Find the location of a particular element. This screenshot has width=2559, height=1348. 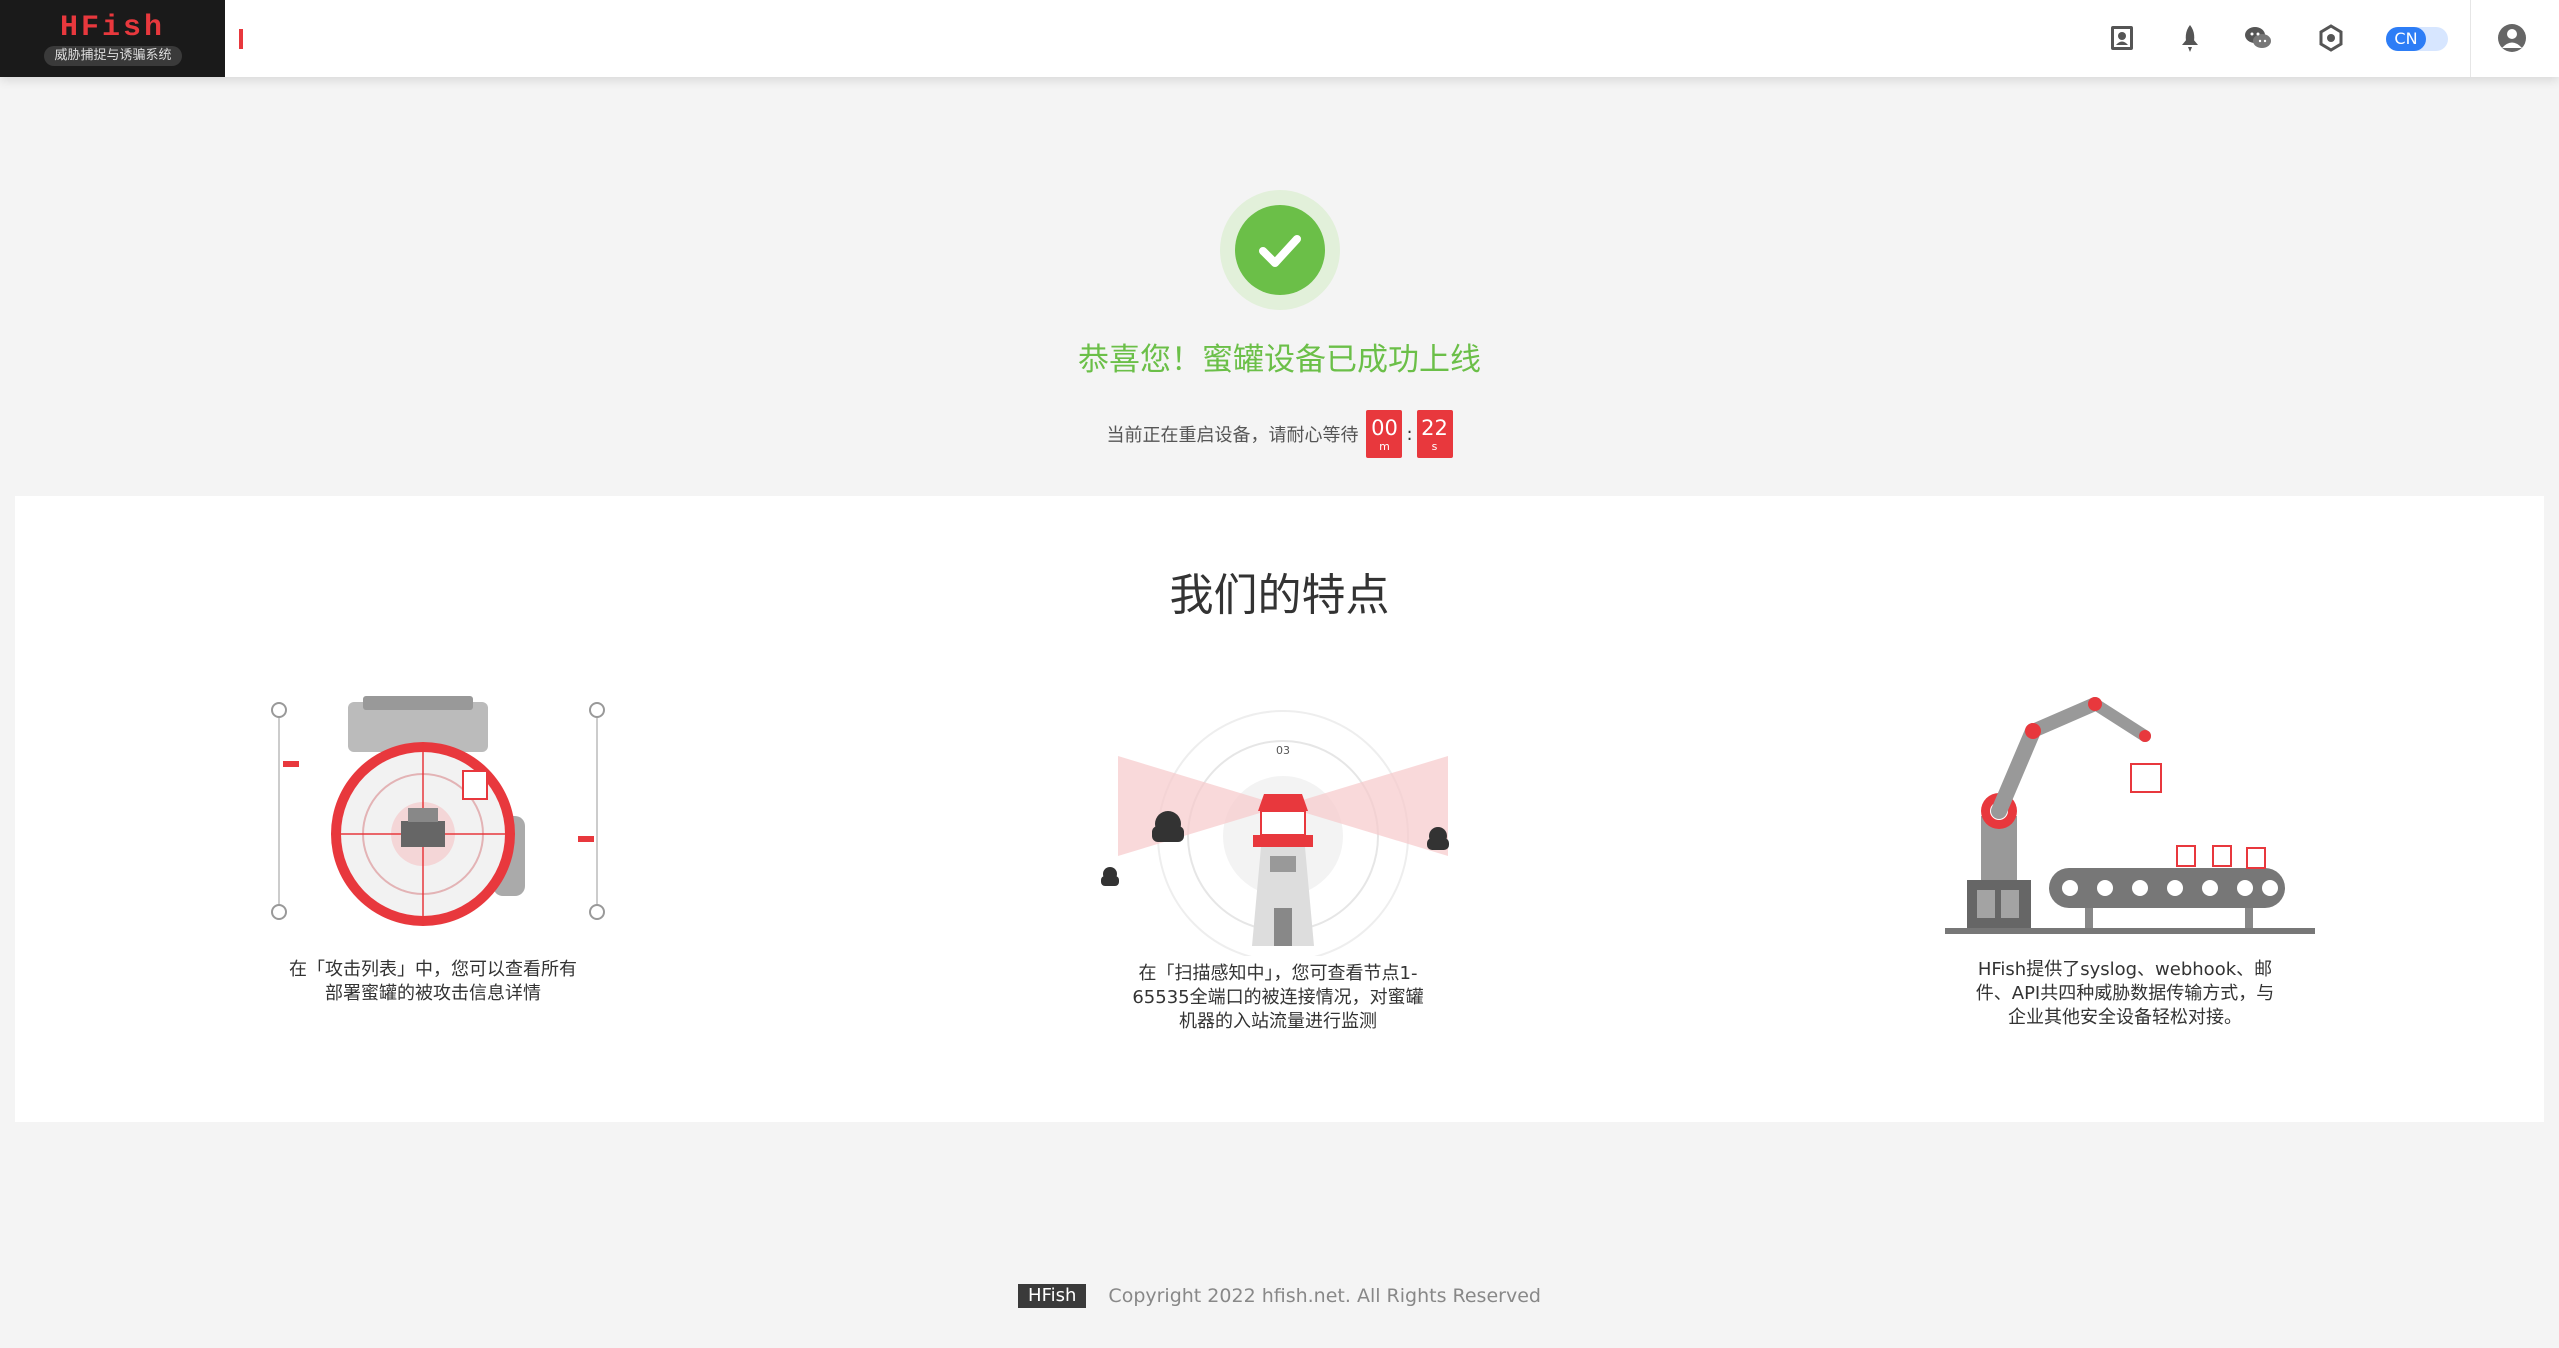

robot-arm-illustration is located at coordinates (2130, 815).